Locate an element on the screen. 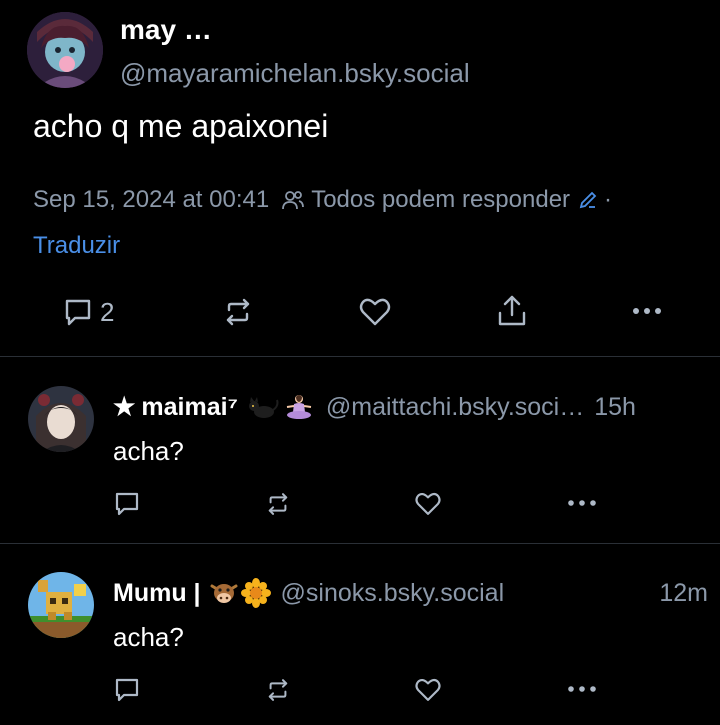 The width and height of the screenshot is (720, 725). star-icon: ★ is located at coordinates (124, 407).